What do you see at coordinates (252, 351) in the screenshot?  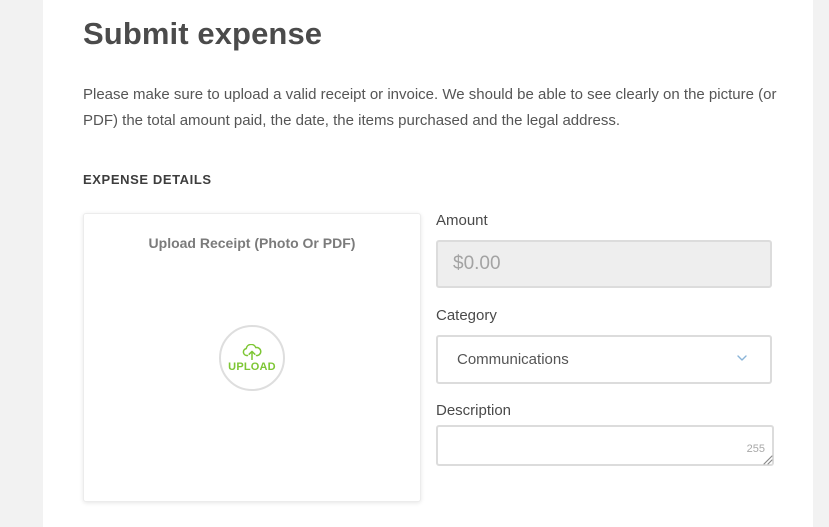 I see `cloud-upload-icon` at bounding box center [252, 351].